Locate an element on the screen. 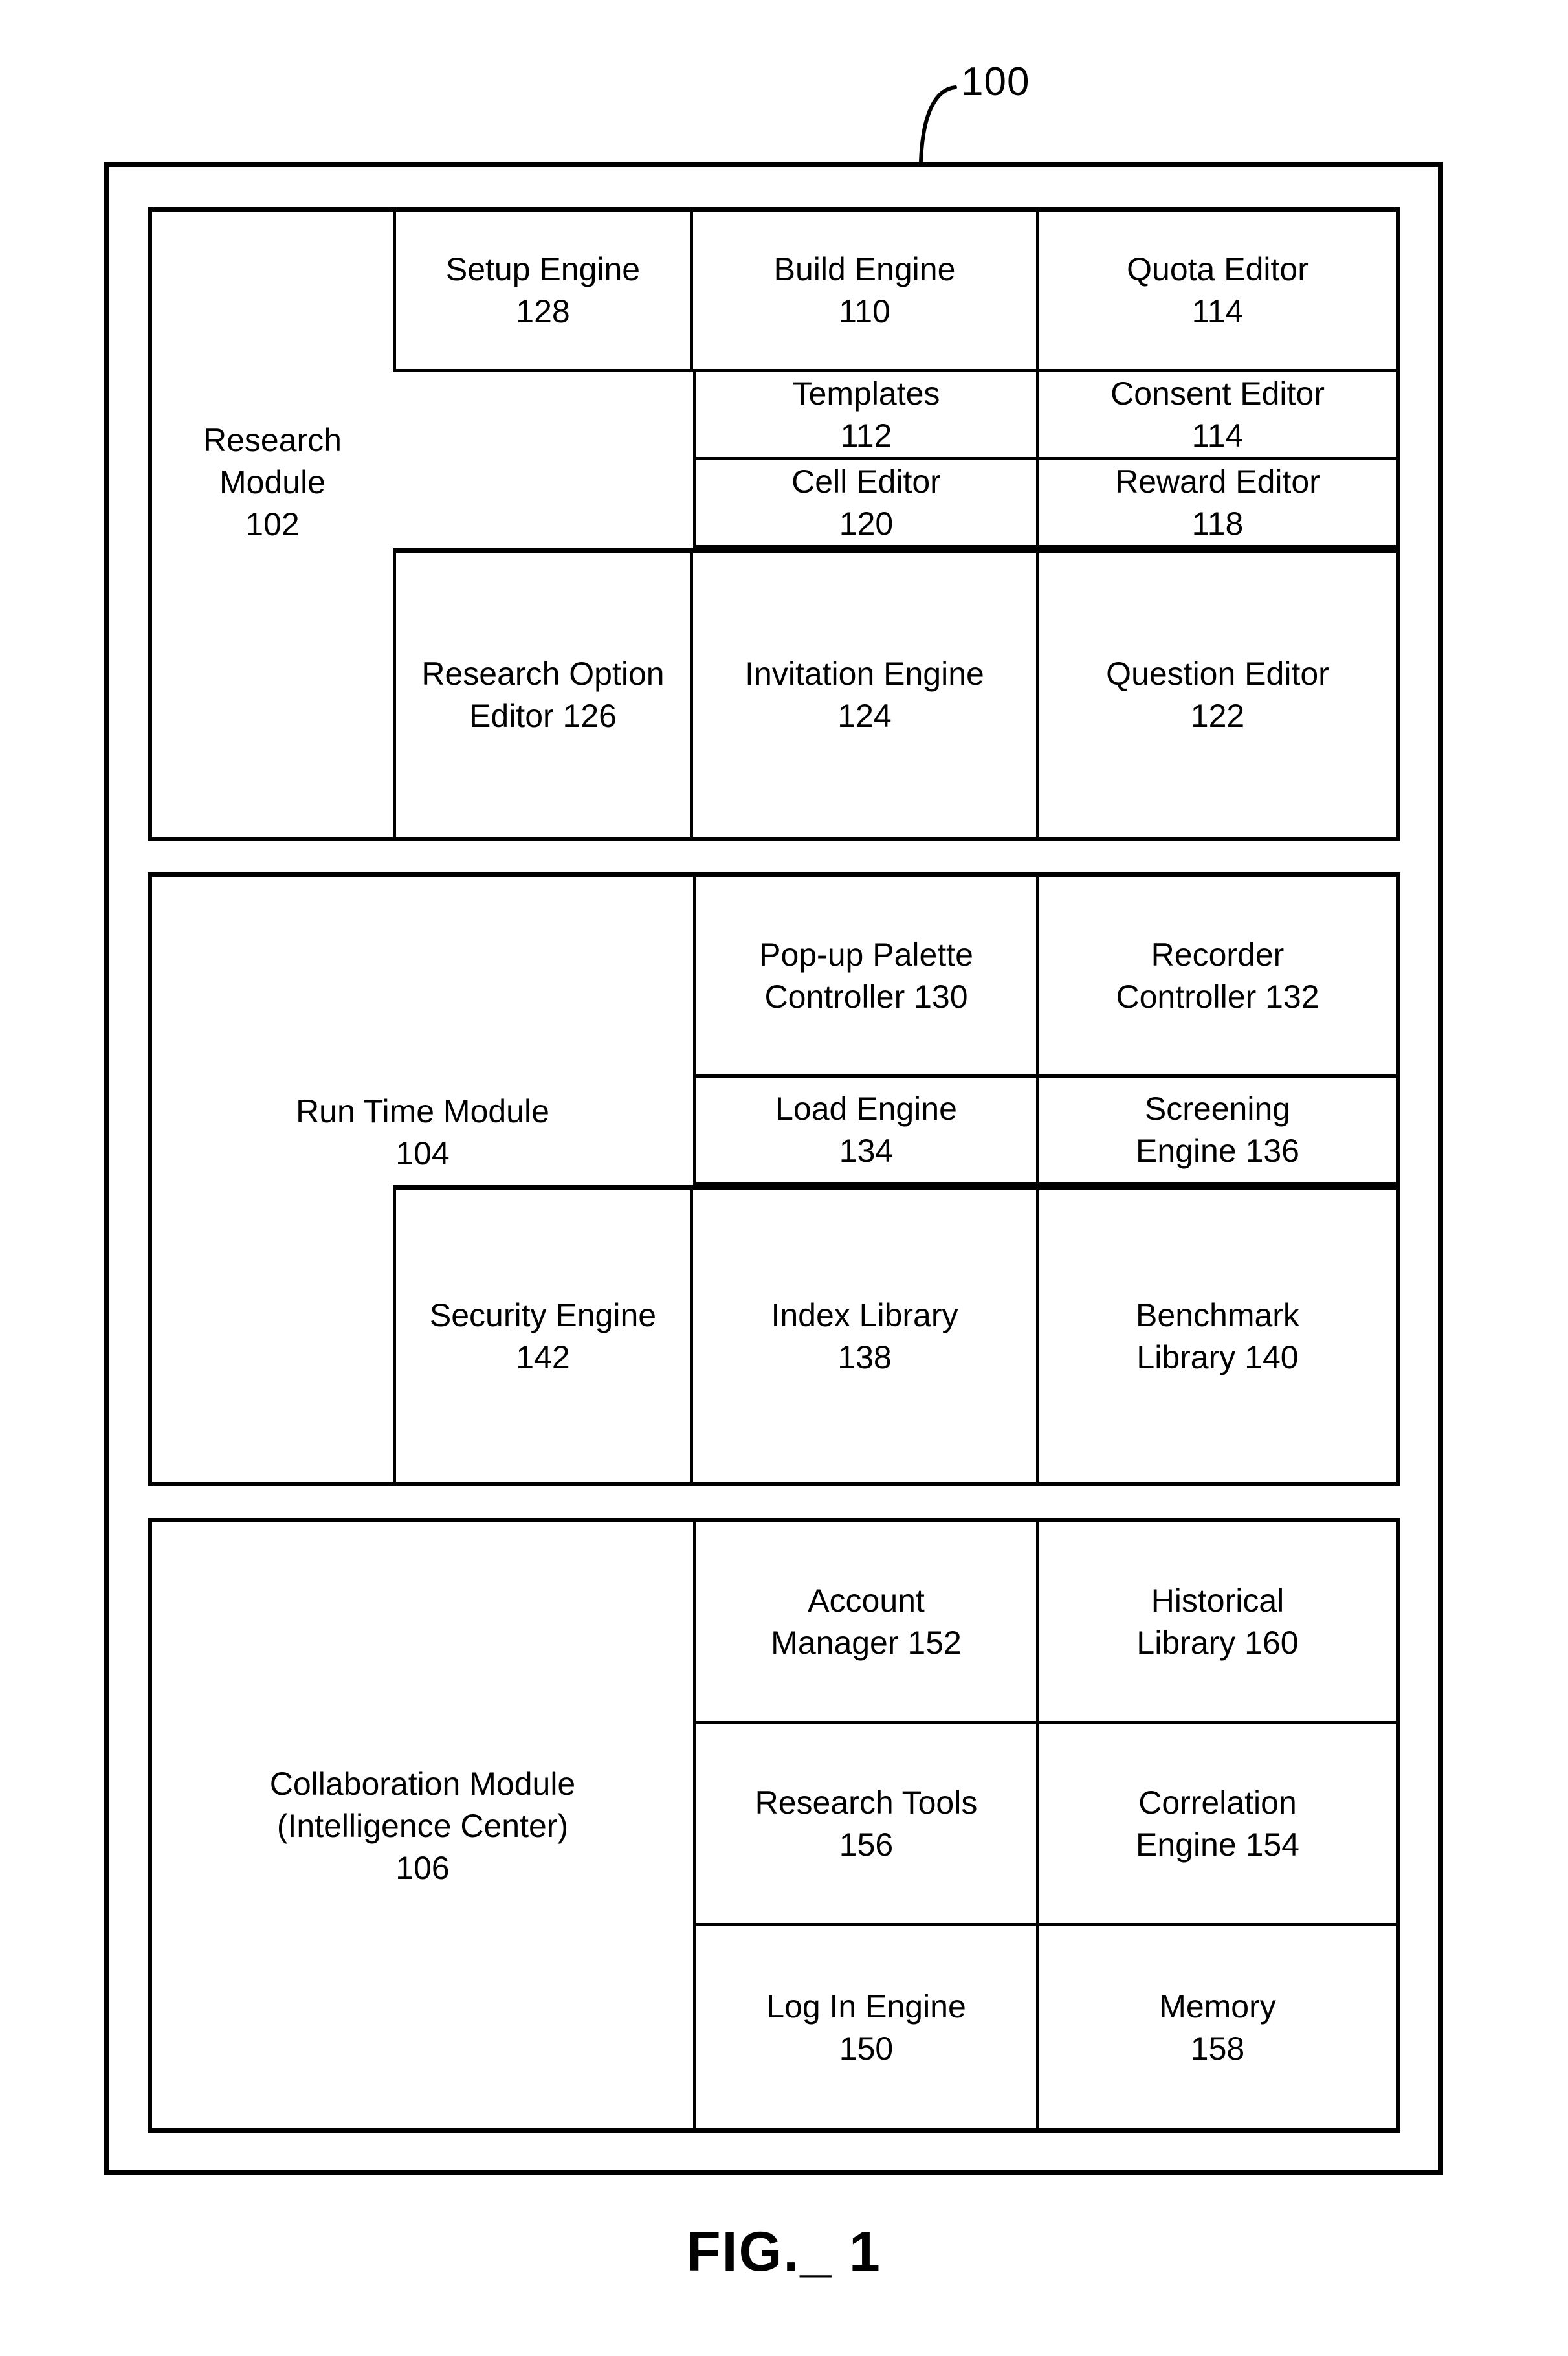 The width and height of the screenshot is (1568, 2356). cell-templates: Templates 112 is located at coordinates (866, 416).